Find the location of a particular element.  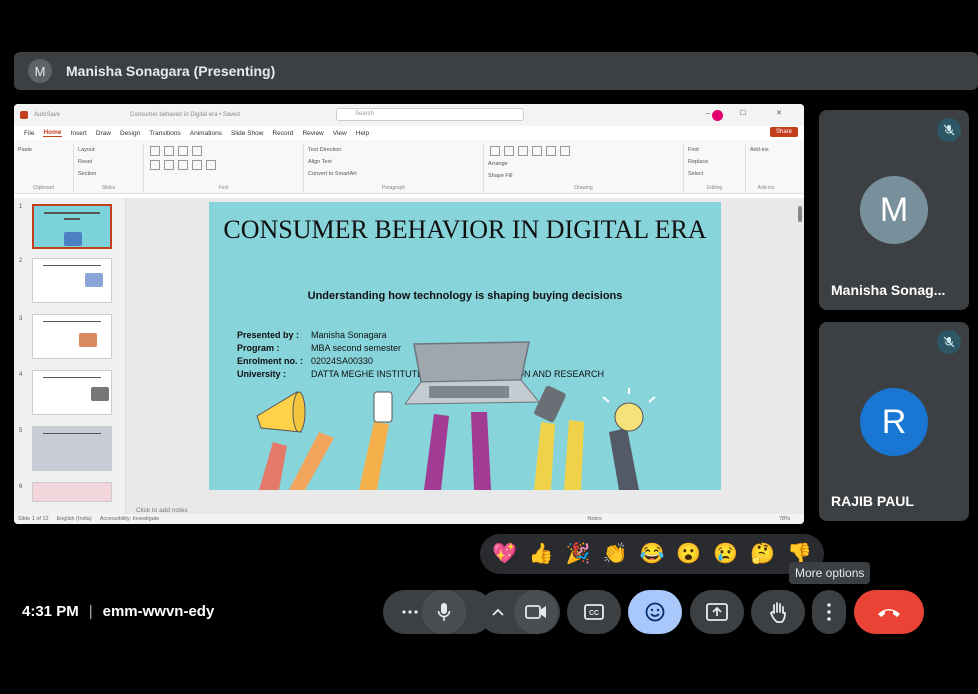

chevron-up-icon is located at coordinates (498, 612).